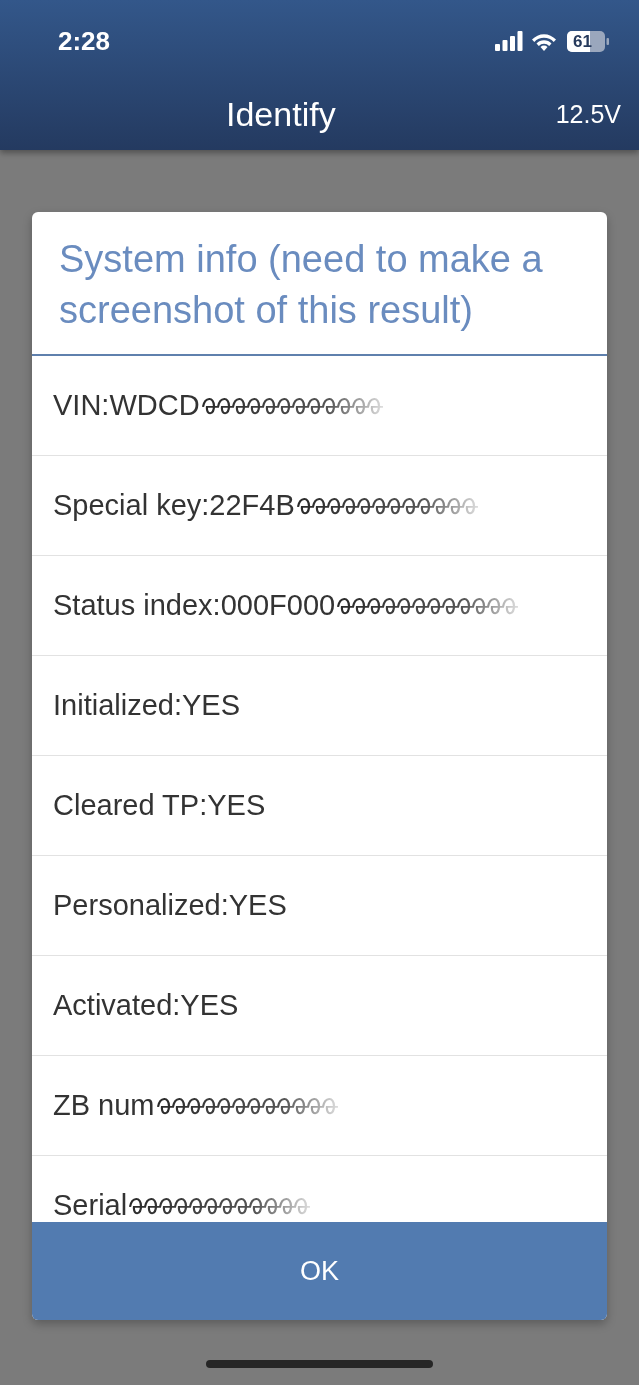 The height and width of the screenshot is (1385, 639). I want to click on battery-percent: 61, so click(582, 41).